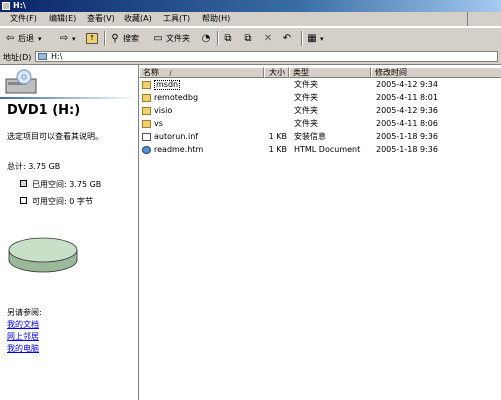 This screenshot has width=501, height=400. I want to click on search-label: 搜索, so click(131, 38).